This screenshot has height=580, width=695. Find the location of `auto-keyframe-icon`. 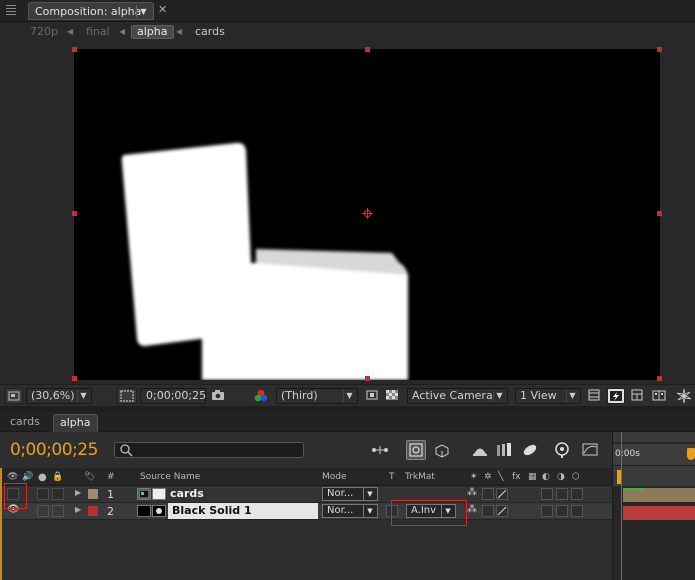

auto-keyframe-icon is located at coordinates (562, 450).